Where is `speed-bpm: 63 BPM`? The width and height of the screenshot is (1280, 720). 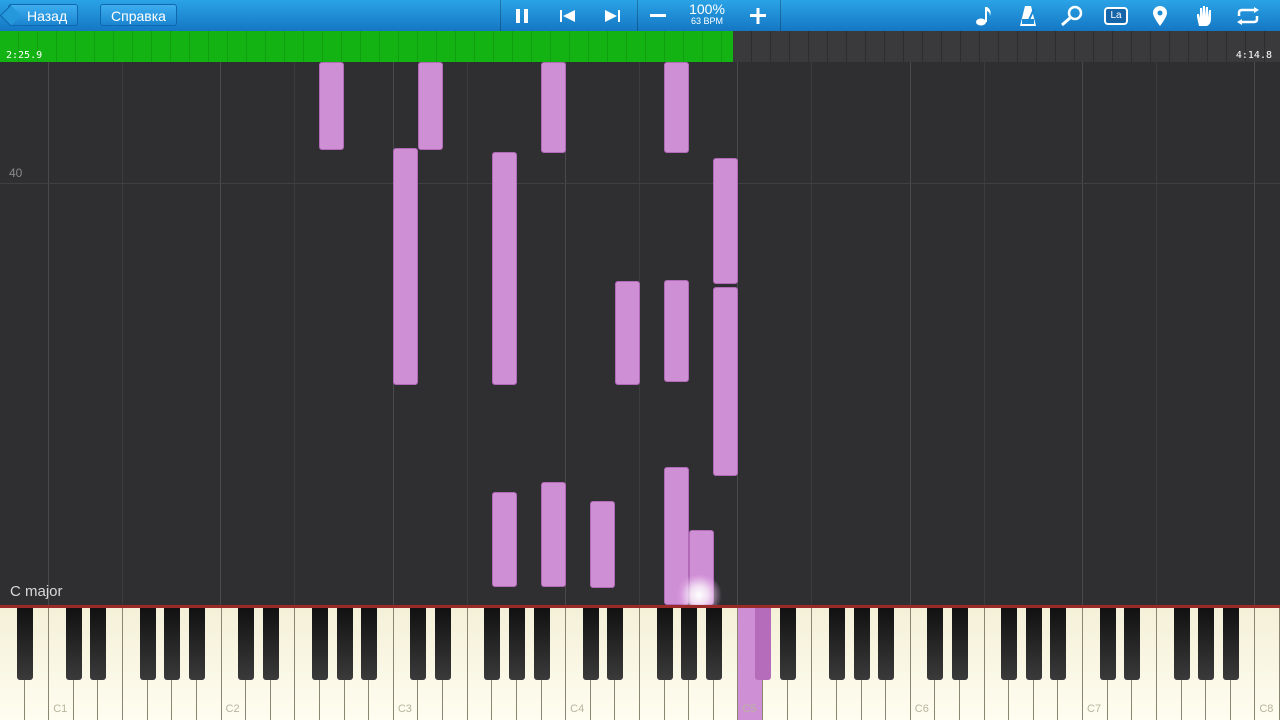 speed-bpm: 63 BPM is located at coordinates (706, 21).